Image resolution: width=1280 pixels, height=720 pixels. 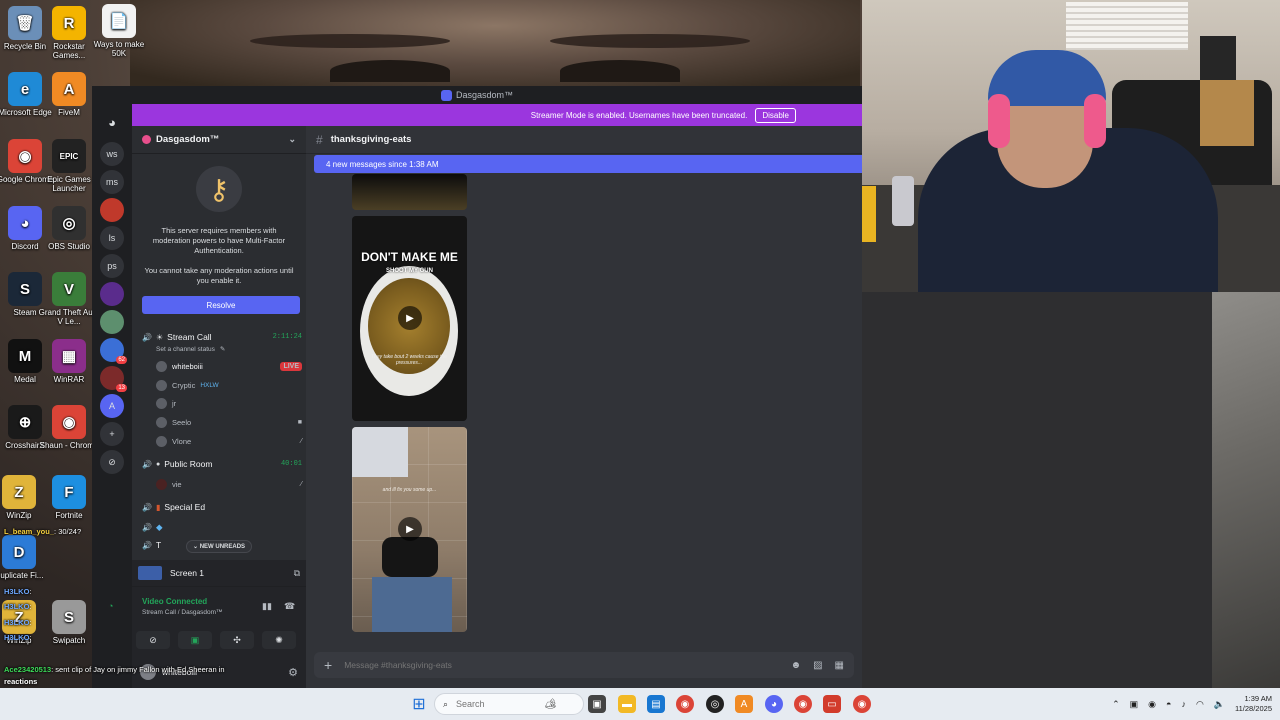 I want to click on desktop-icon-label: Ways to make 50K, so click(x=119, y=49).